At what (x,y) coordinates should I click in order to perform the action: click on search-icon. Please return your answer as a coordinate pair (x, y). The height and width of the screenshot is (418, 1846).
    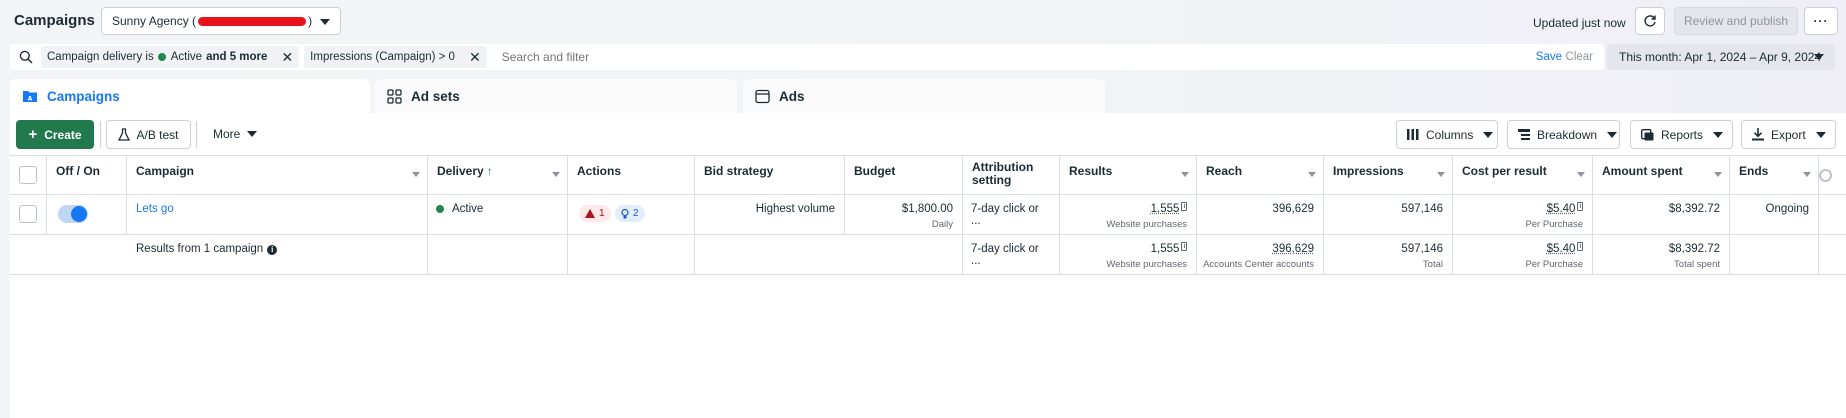
    Looking at the image, I should click on (26, 57).